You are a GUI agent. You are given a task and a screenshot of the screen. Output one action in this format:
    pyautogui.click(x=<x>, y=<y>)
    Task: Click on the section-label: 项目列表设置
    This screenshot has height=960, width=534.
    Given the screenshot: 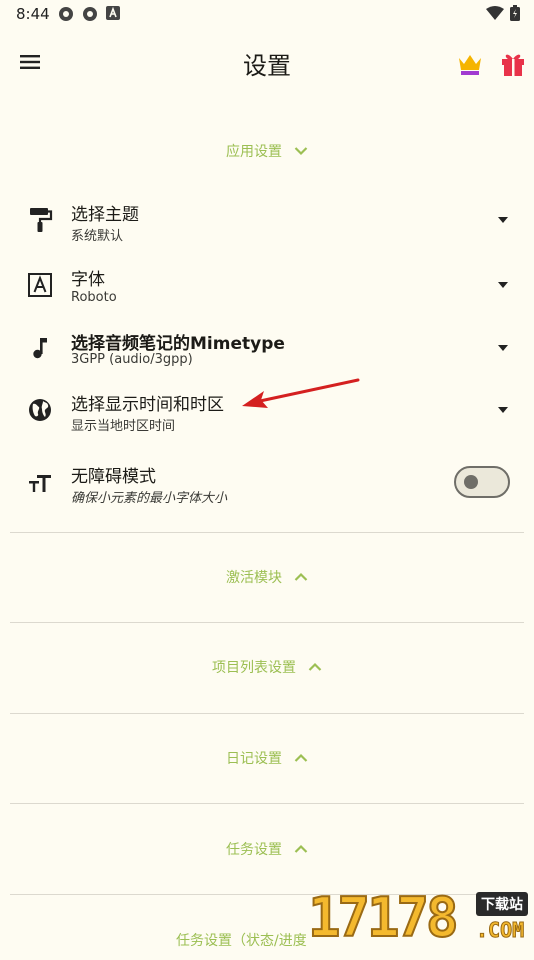 What is the action you would take?
    pyautogui.click(x=254, y=668)
    